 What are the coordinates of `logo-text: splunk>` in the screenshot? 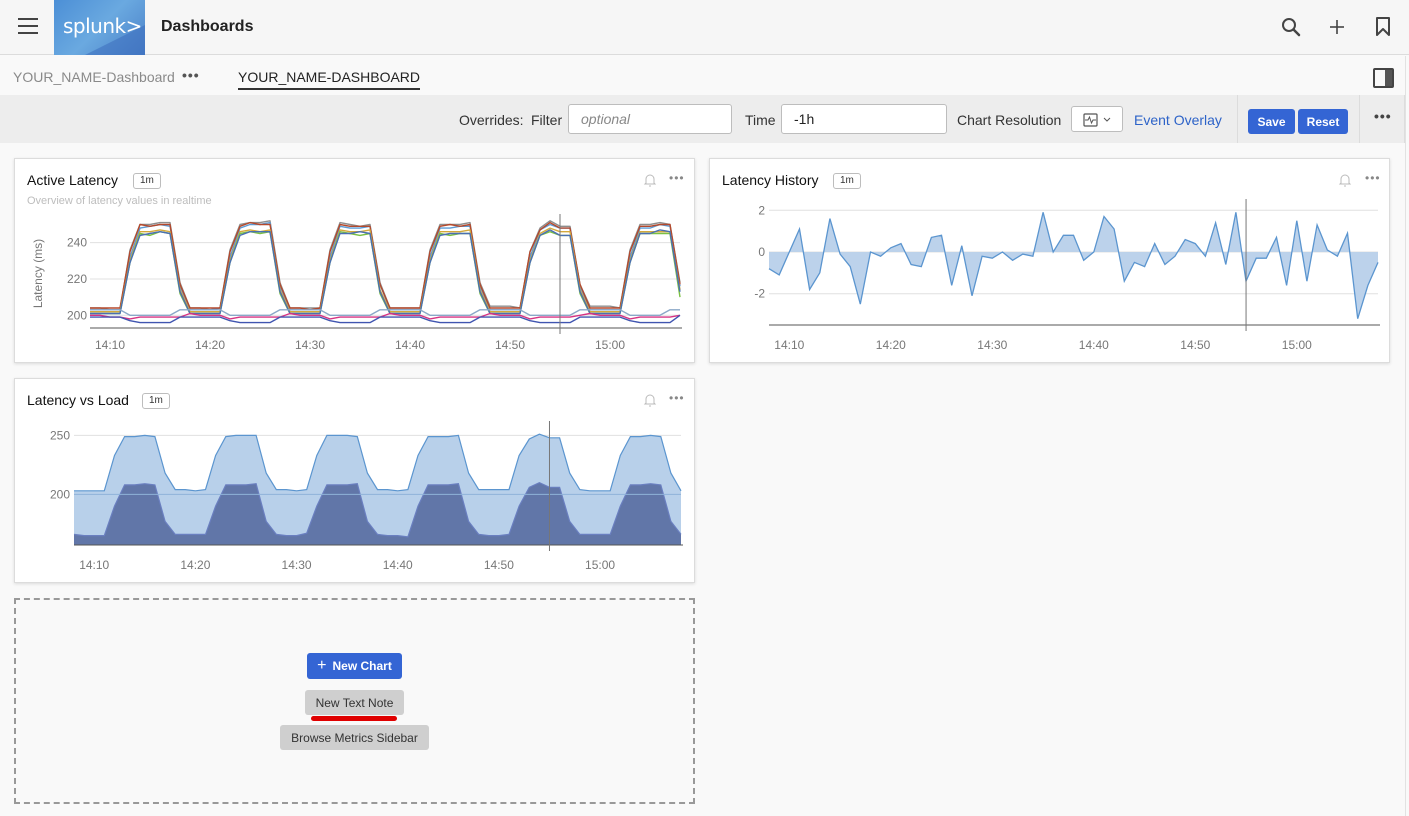 It's located at (102, 26).